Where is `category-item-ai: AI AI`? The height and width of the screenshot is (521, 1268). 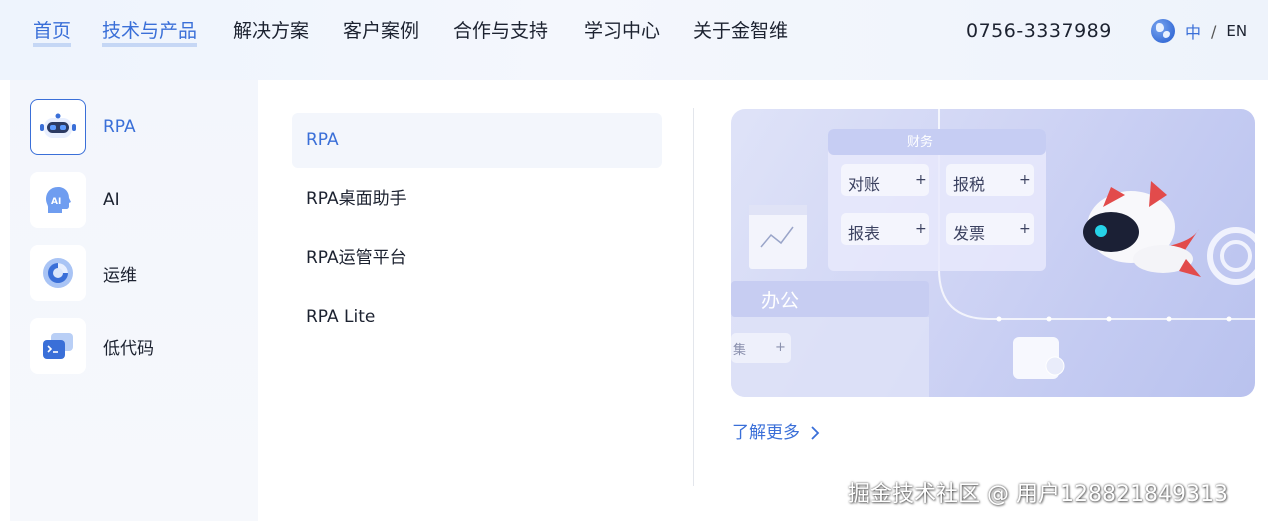
category-item-ai: AI AI is located at coordinates (75, 200).